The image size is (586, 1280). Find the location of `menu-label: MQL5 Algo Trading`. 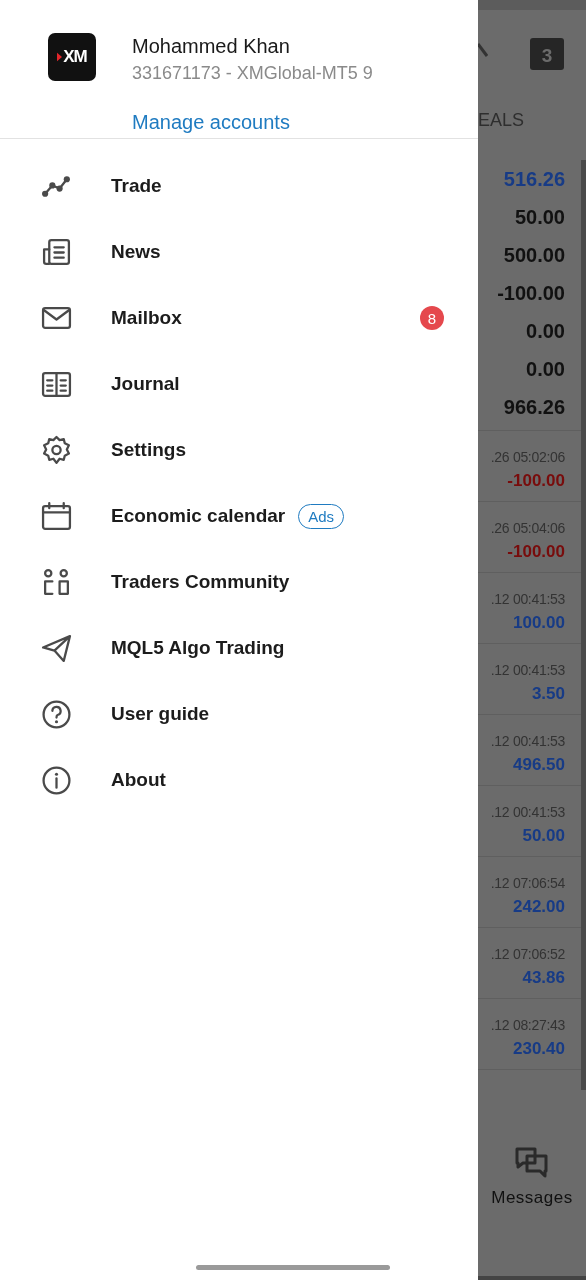

menu-label: MQL5 Algo Trading is located at coordinates (198, 648).